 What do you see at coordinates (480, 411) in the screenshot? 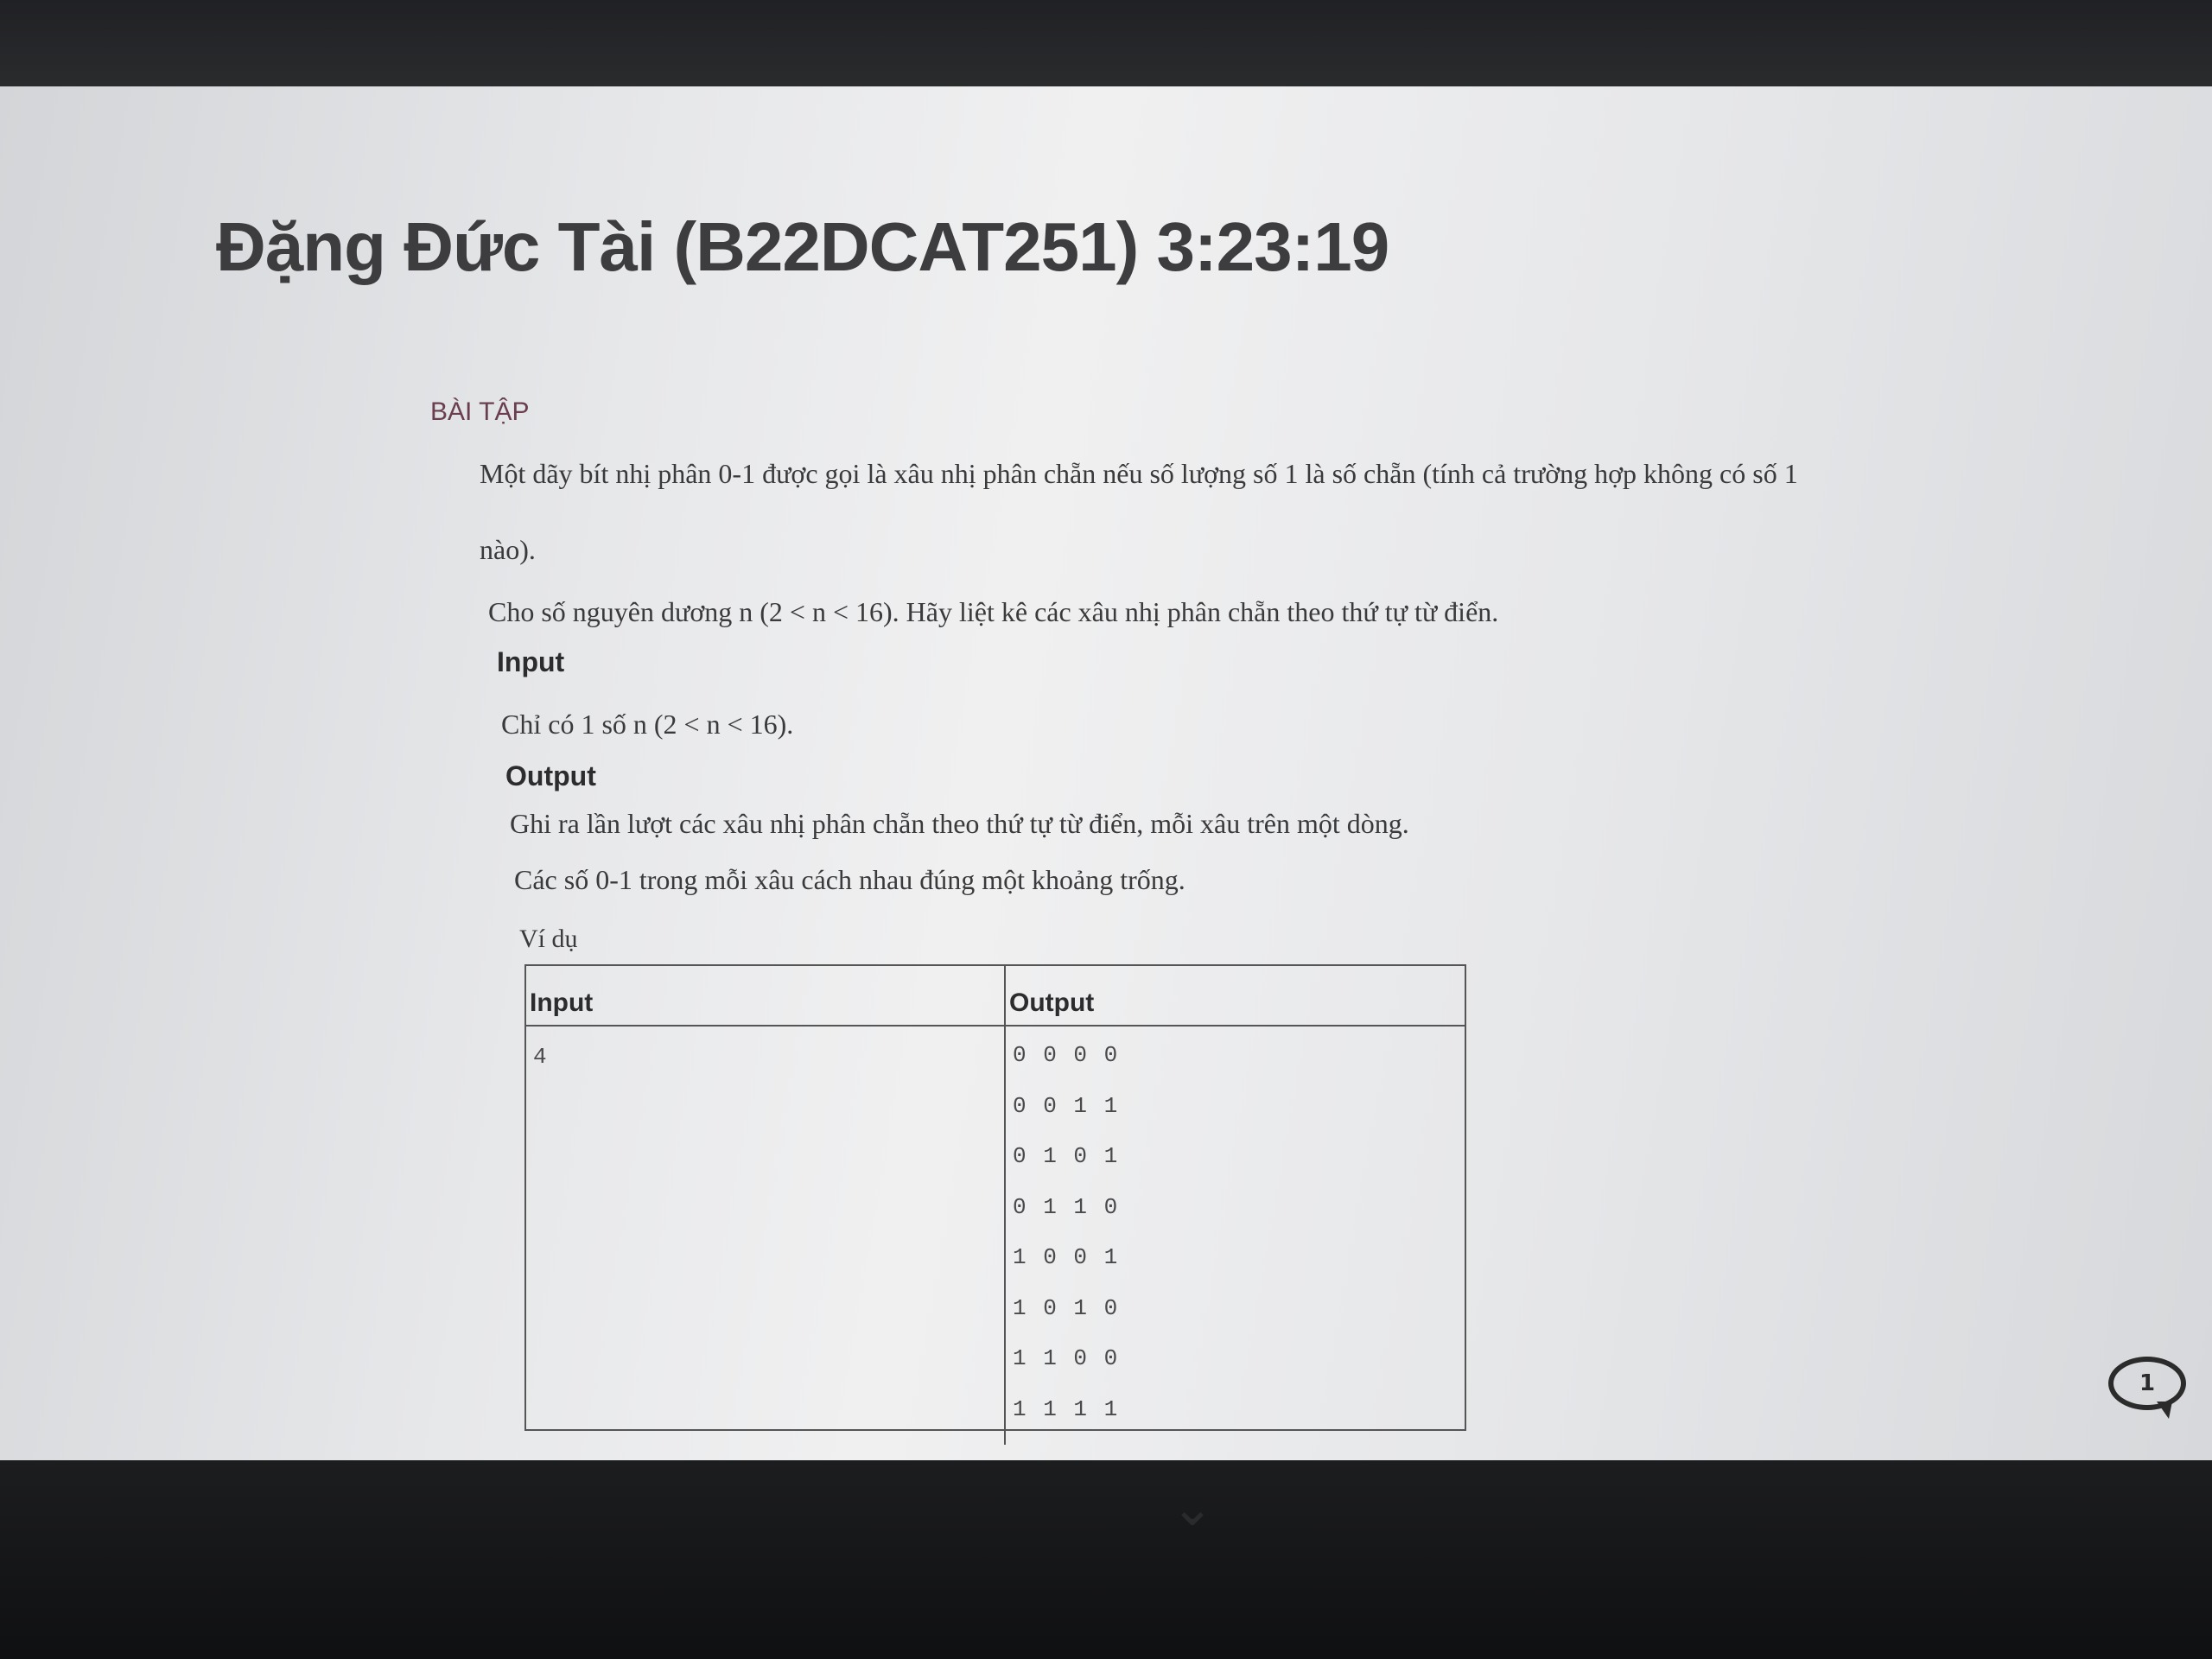
I see `section-label: BÀI TẬP` at bounding box center [480, 411].